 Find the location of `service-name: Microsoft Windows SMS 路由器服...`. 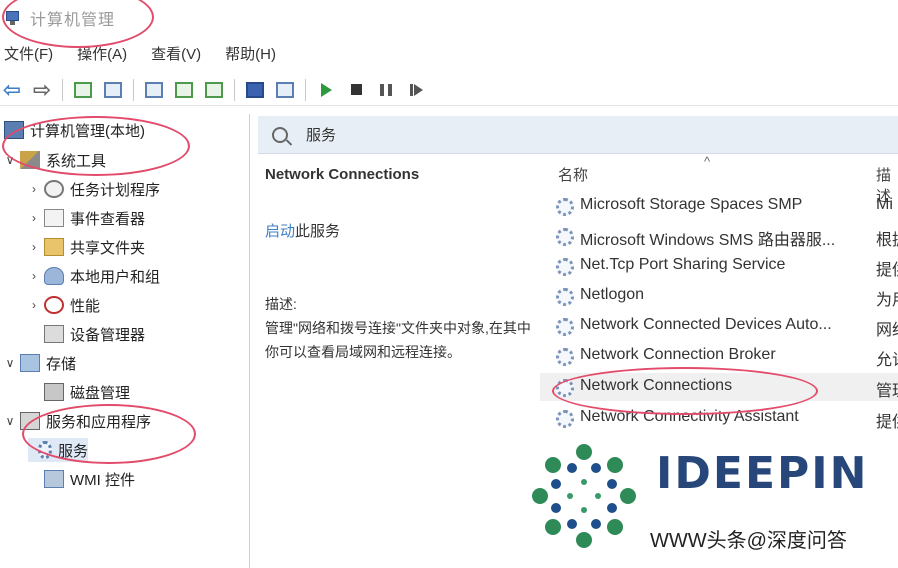

service-name: Microsoft Windows SMS 路由器服... is located at coordinates (708, 240).